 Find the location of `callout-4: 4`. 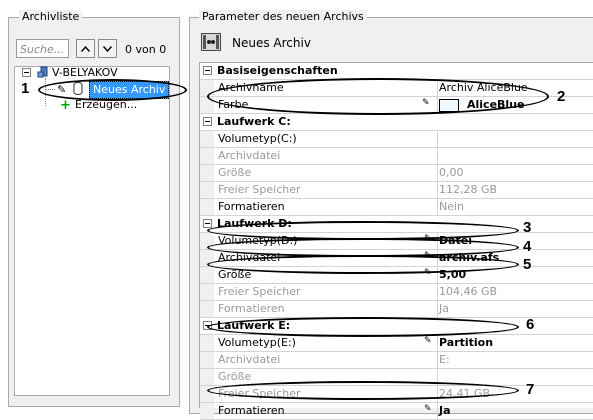

callout-4: 4 is located at coordinates (527, 246).